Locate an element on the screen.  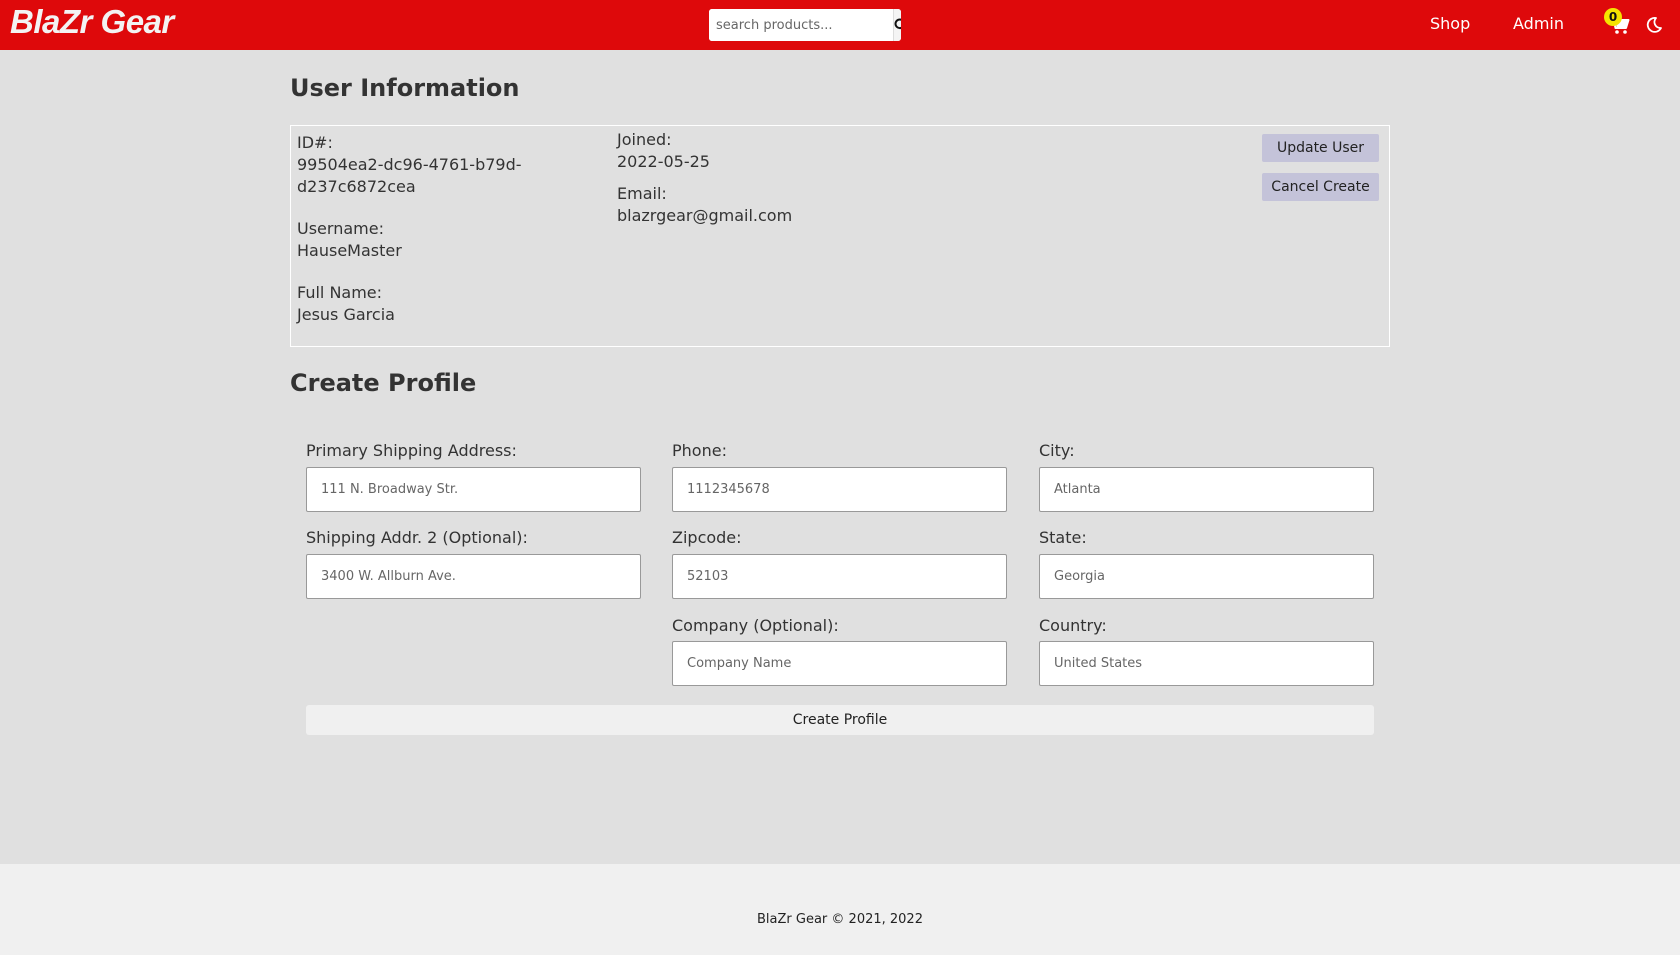
shipping1-label: Primary Shipping Address: is located at coordinates (411, 450).